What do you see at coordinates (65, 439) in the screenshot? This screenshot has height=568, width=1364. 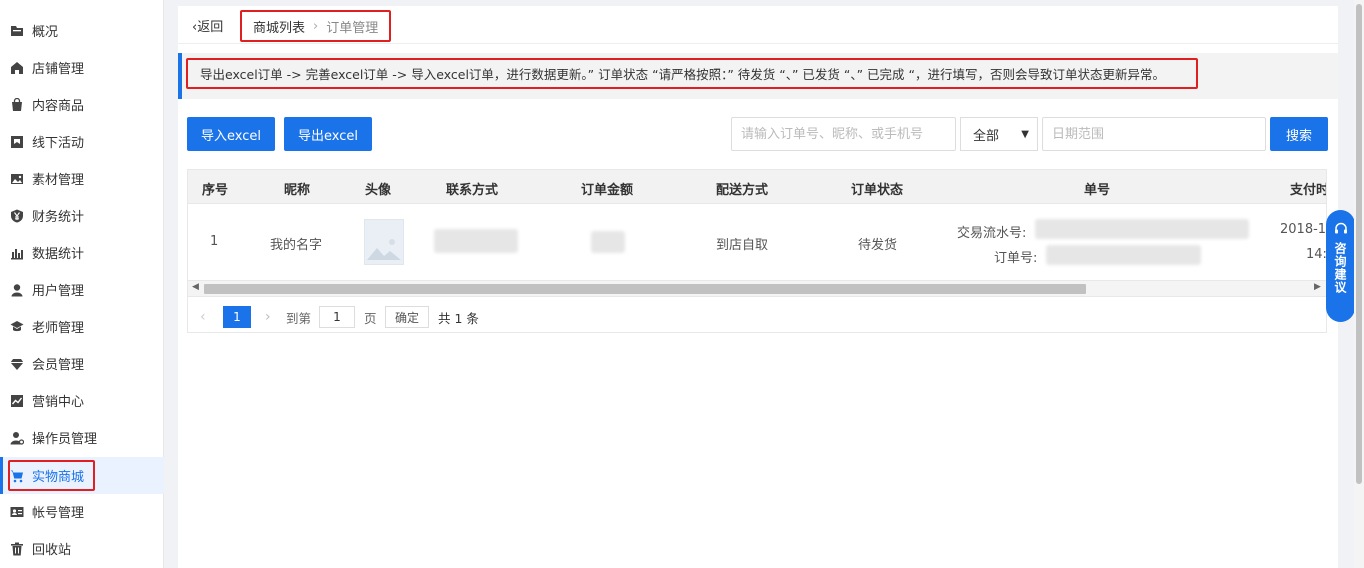 I see `sidebar-item-label: 操作员管理` at bounding box center [65, 439].